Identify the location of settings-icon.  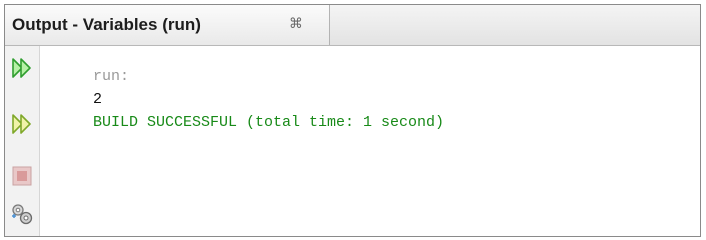
(22, 214).